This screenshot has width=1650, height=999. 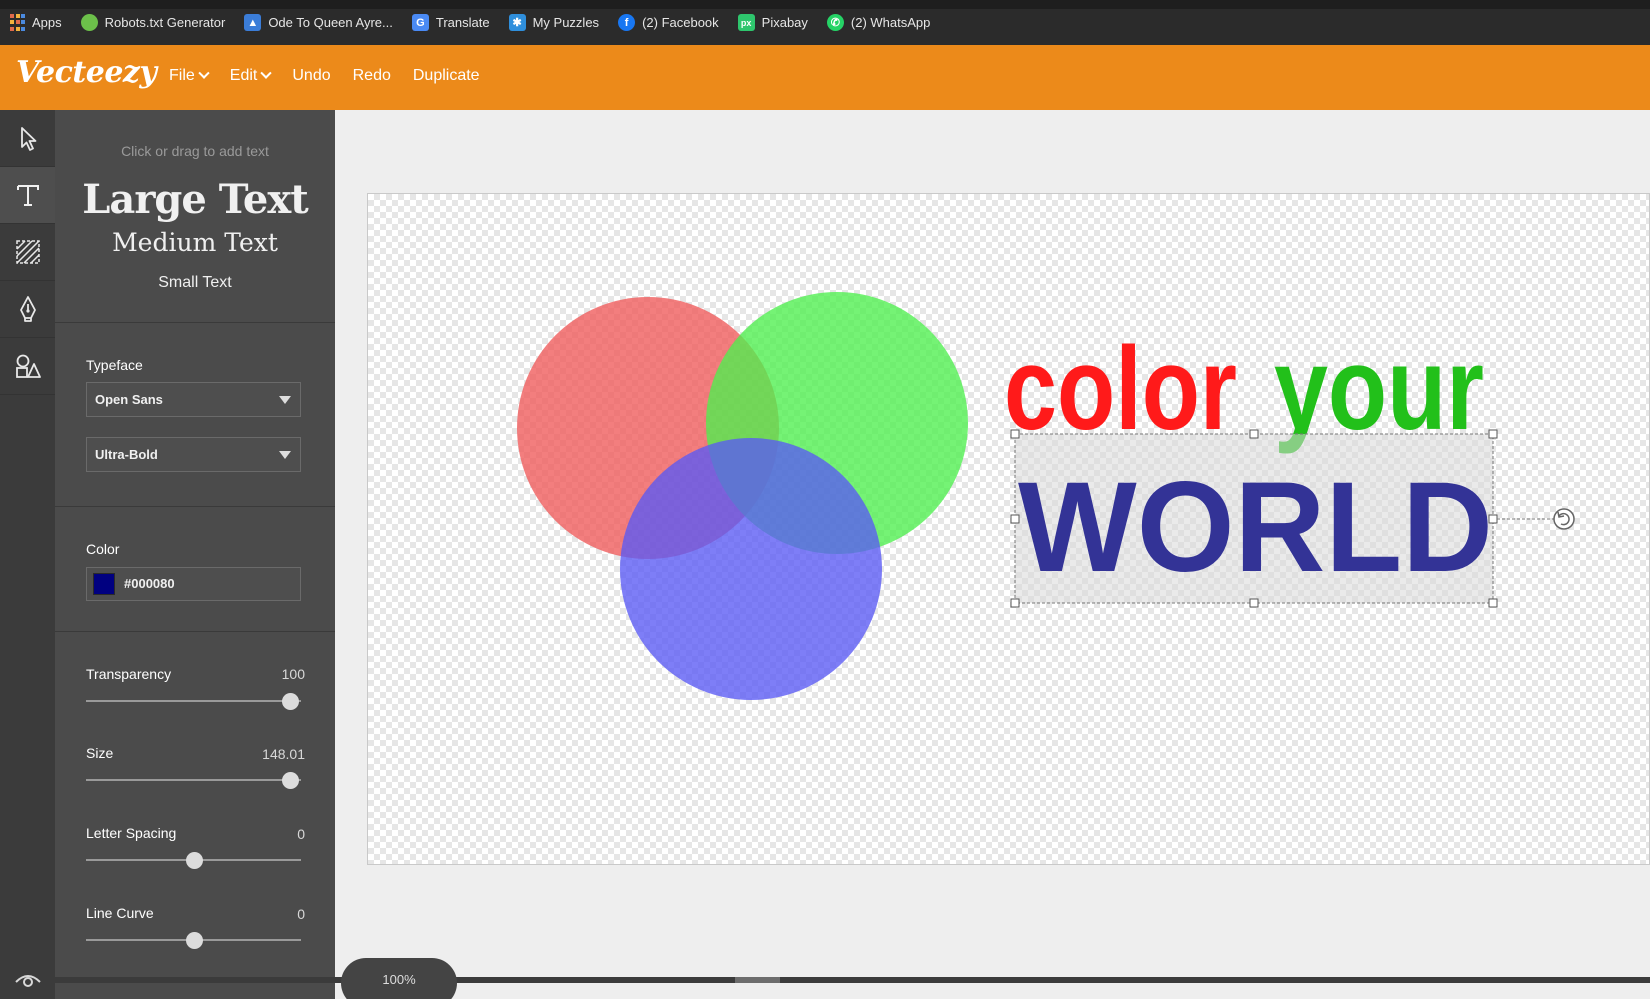 I want to click on bookmark-apps: Apps, so click(x=36, y=22).